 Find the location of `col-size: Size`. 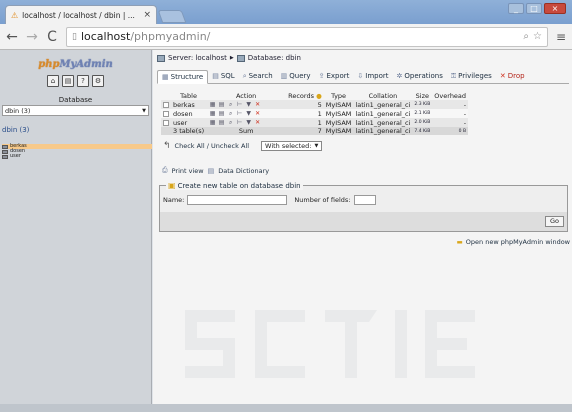

col-size: Size is located at coordinates (422, 96).